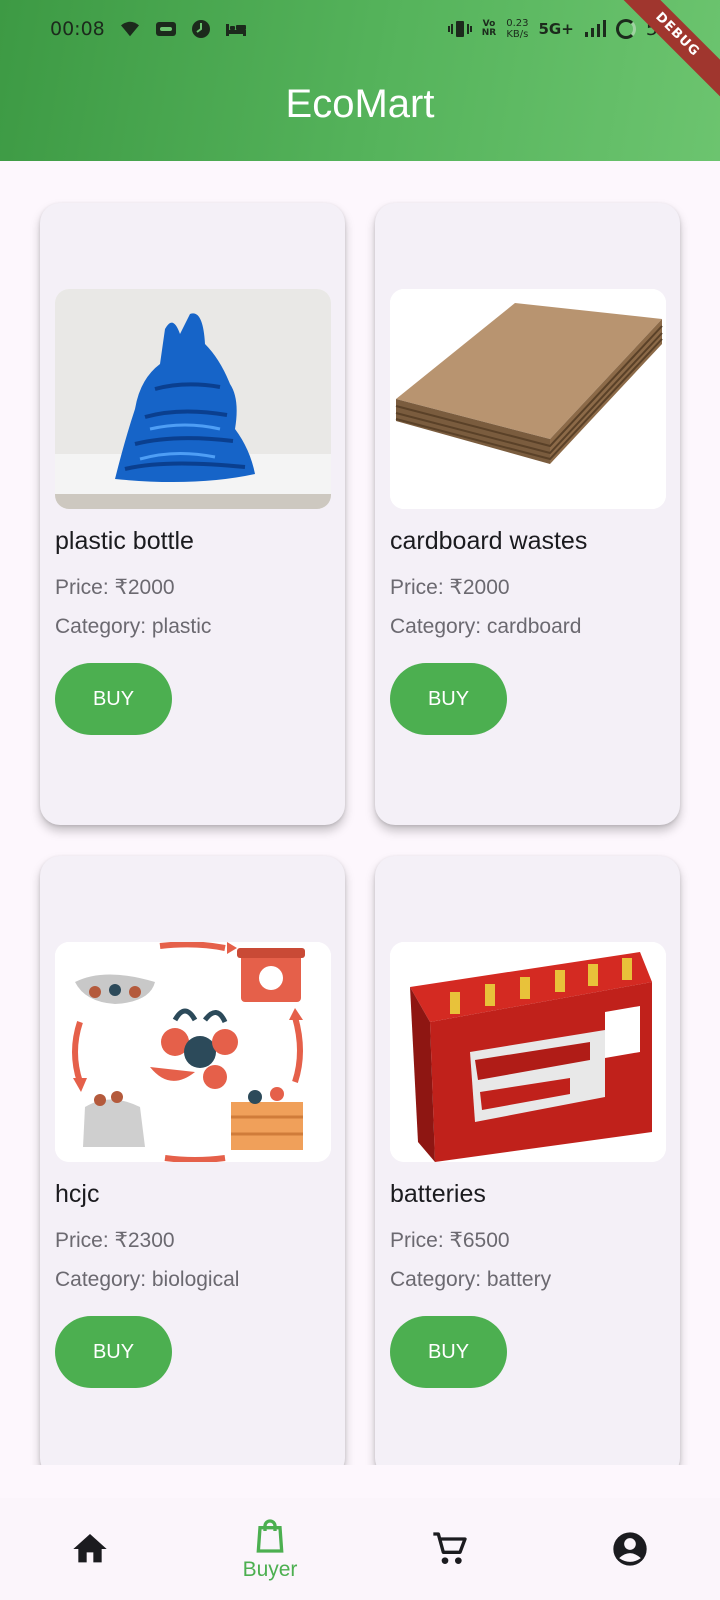  Describe the element at coordinates (360, 29) in the screenshot. I see `status-bar: 00:08 Vo NR 0.23 KB/s 5G+` at that location.